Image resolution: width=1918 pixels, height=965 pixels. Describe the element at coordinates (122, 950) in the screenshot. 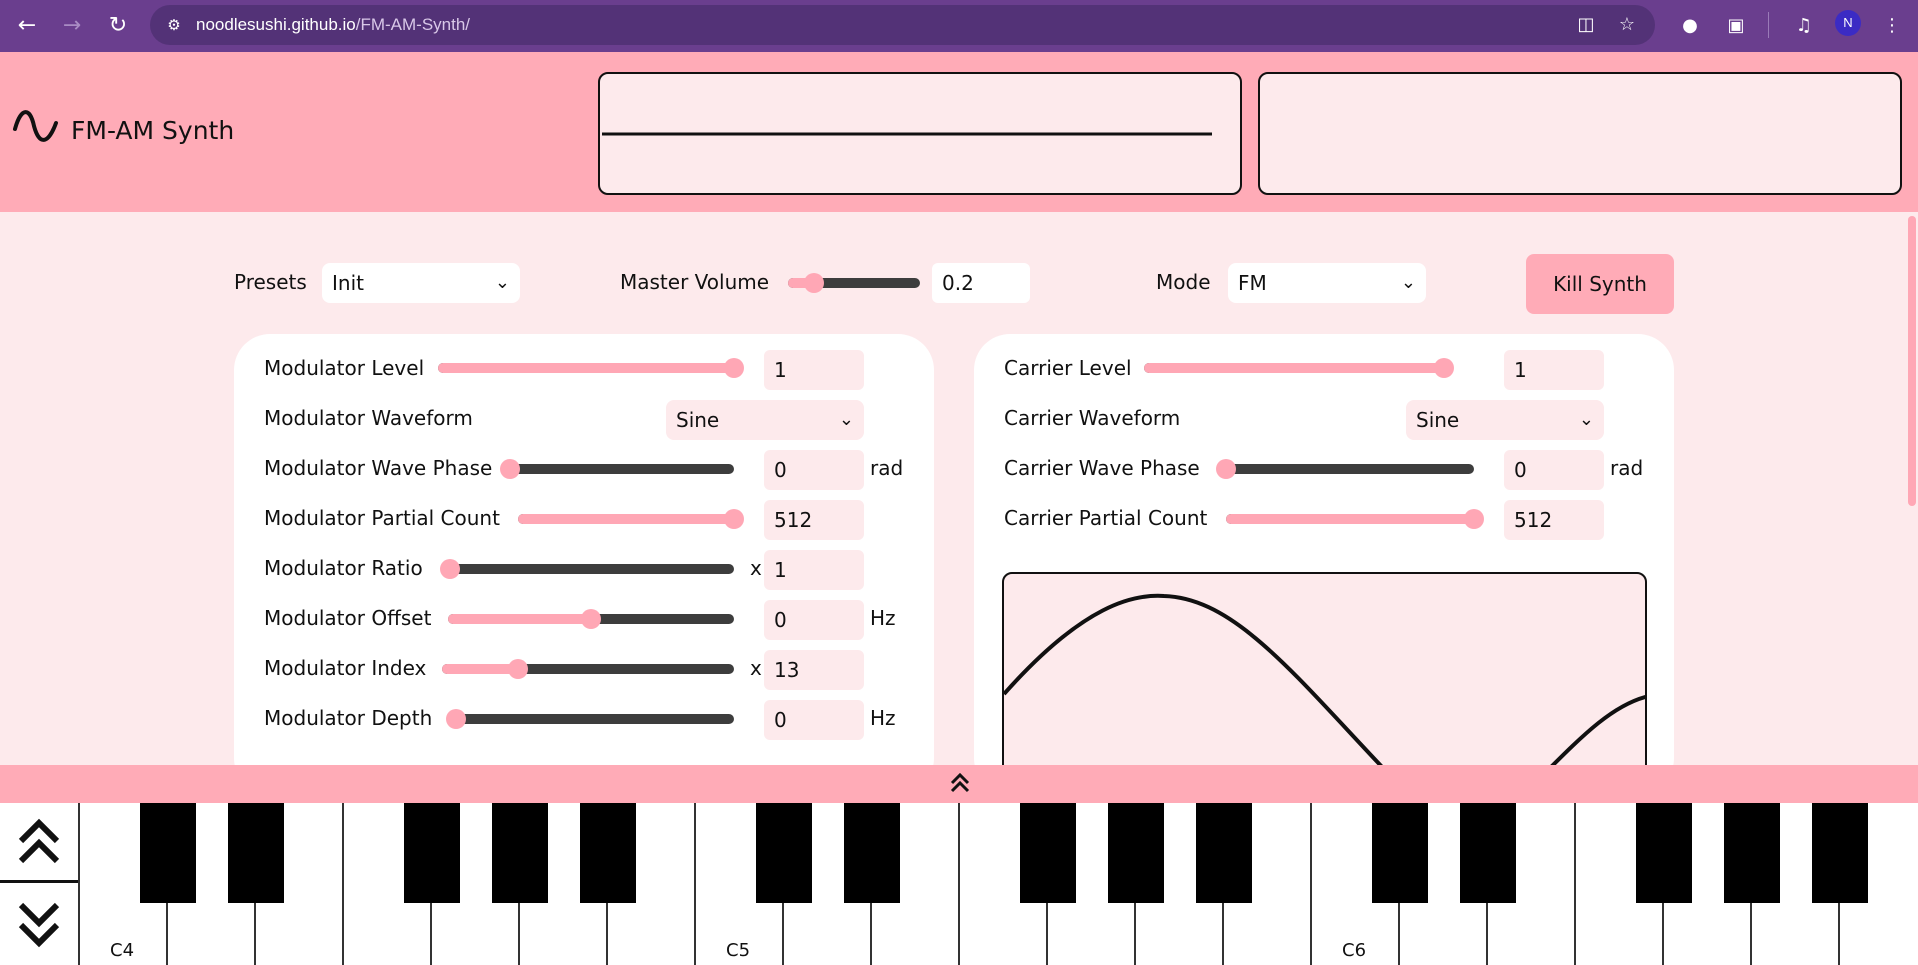

I see `key-label: C4` at that location.